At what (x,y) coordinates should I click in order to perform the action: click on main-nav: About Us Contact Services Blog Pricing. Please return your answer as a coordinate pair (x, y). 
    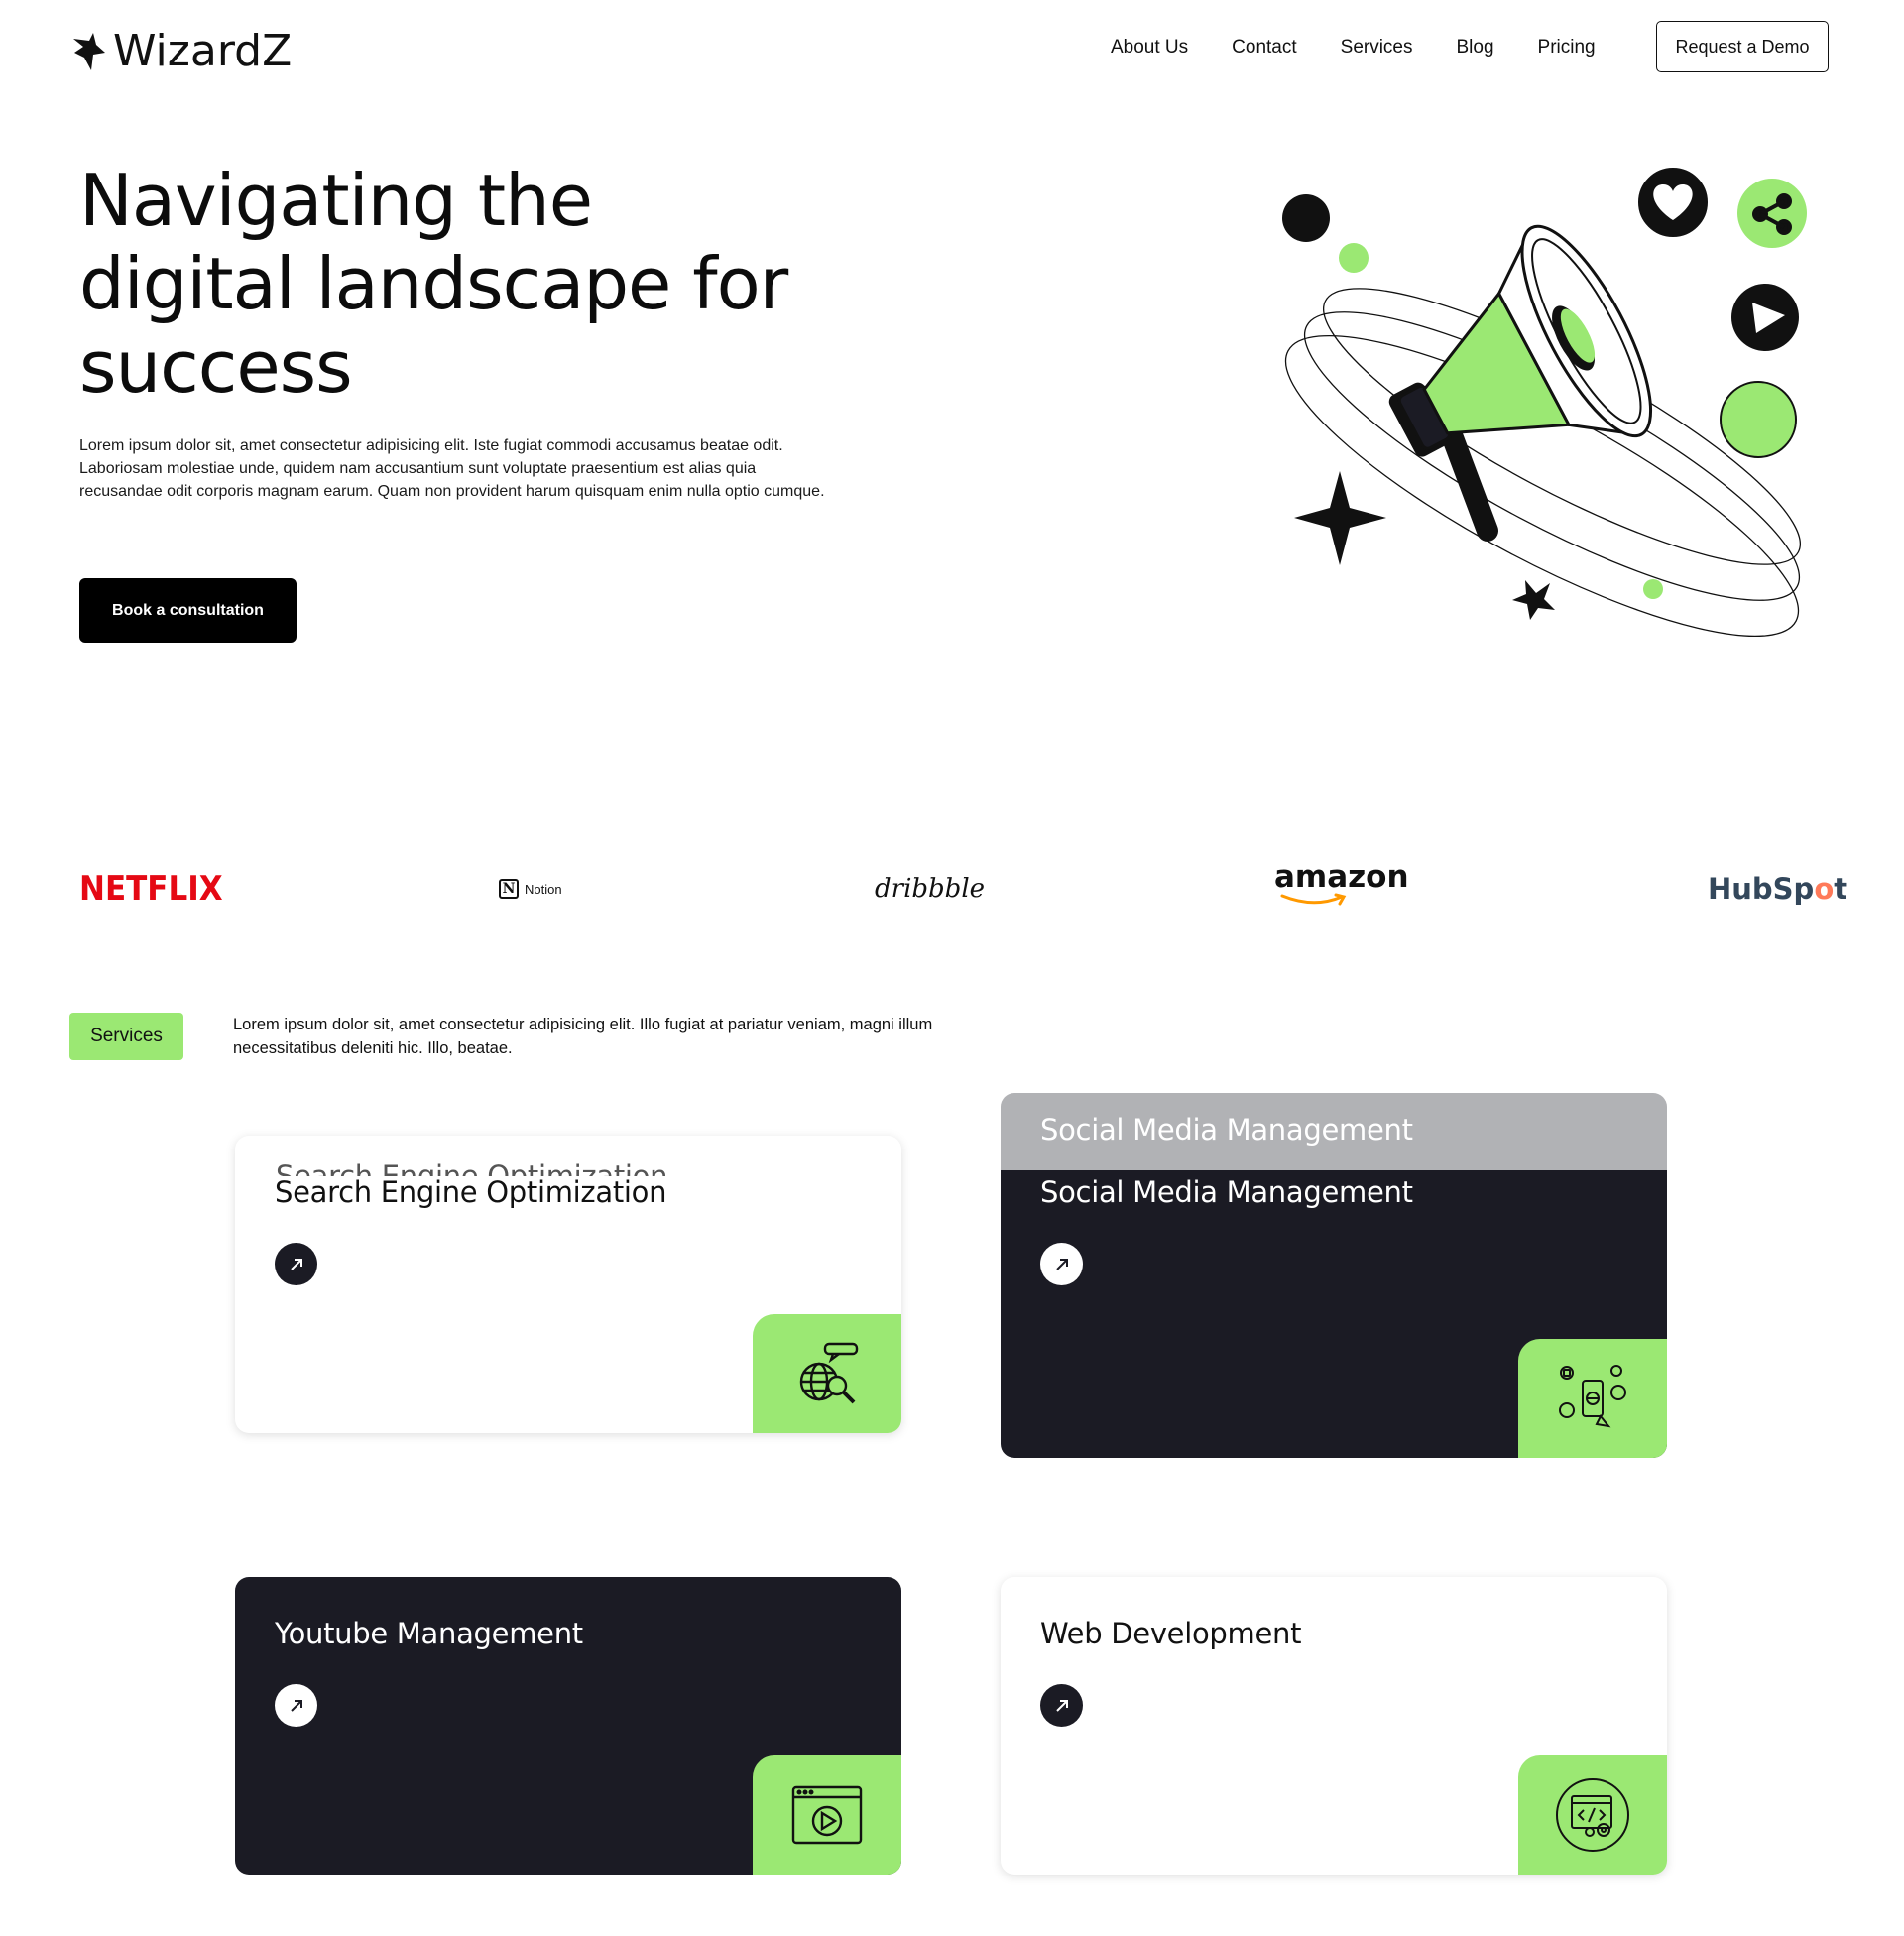
    Looking at the image, I should click on (1375, 47).